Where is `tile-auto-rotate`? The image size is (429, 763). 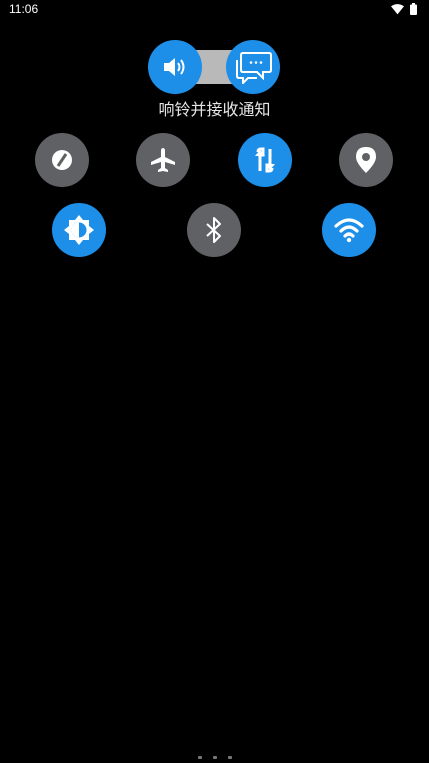
tile-auto-rotate is located at coordinates (62, 160).